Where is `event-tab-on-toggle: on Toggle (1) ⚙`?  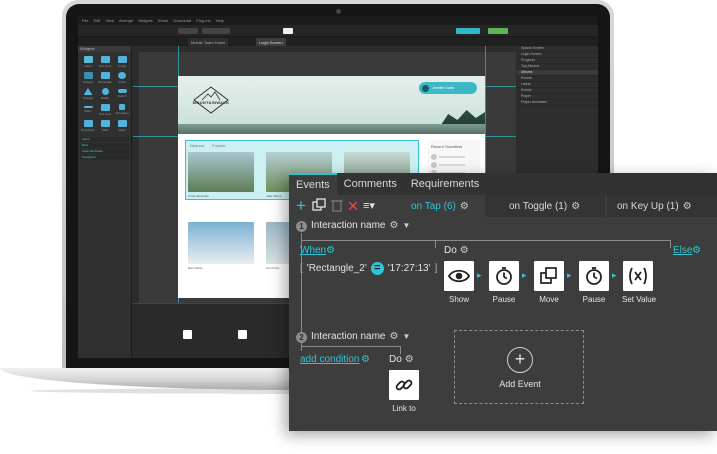
event-tab-on-toggle: on Toggle (1) ⚙ is located at coordinates (545, 206).